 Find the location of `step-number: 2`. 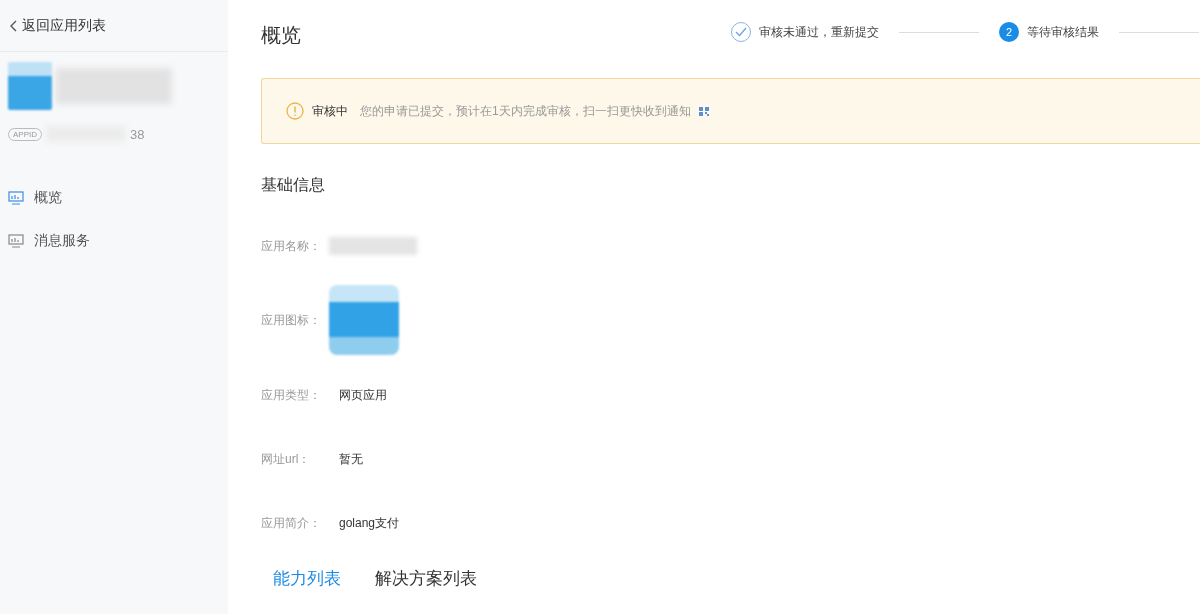

step-number: 2 is located at coordinates (1009, 32).